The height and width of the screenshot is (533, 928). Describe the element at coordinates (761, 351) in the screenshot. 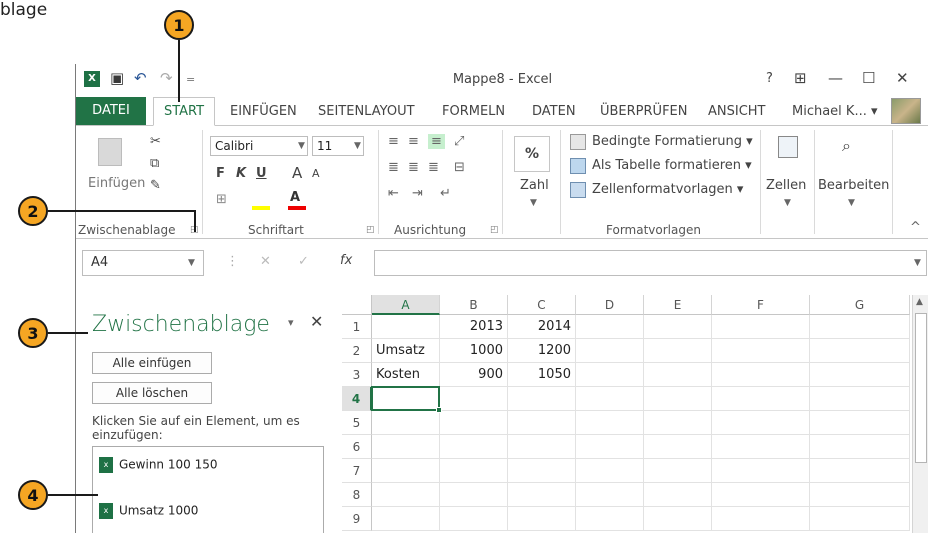

I see `cell-f2` at that location.